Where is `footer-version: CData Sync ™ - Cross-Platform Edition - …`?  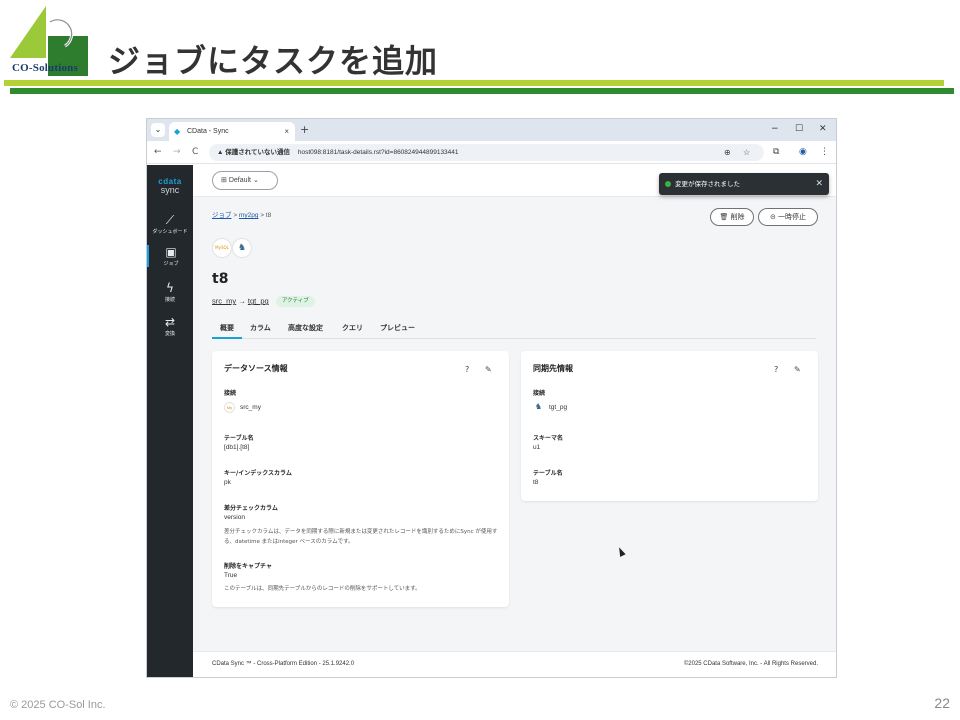 footer-version: CData Sync ™ - Cross-Platform Edition - … is located at coordinates (283, 664).